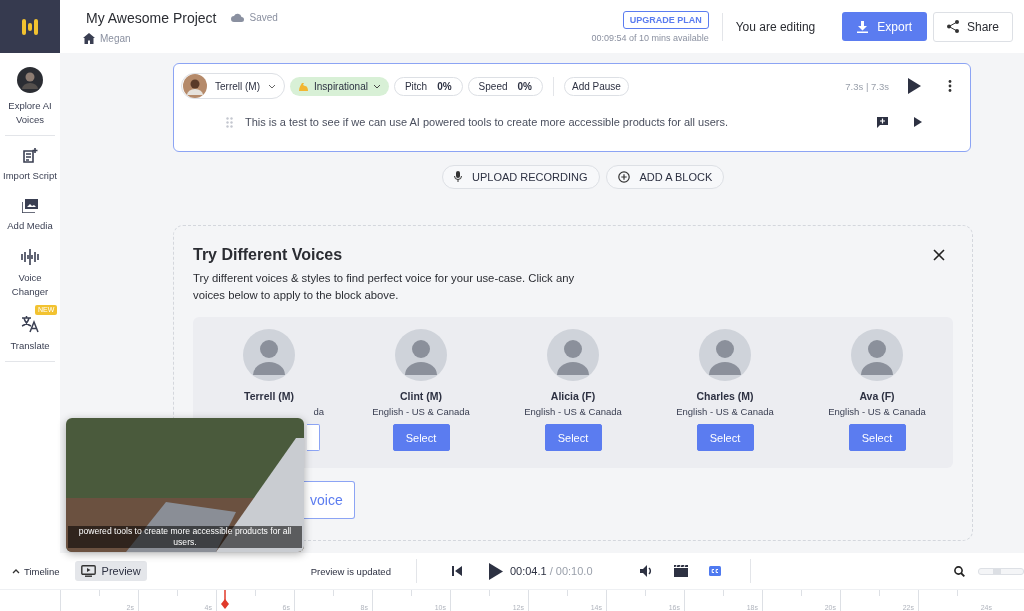  Describe the element at coordinates (877, 396) in the screenshot. I see `voice-name: Ava (F)` at that location.